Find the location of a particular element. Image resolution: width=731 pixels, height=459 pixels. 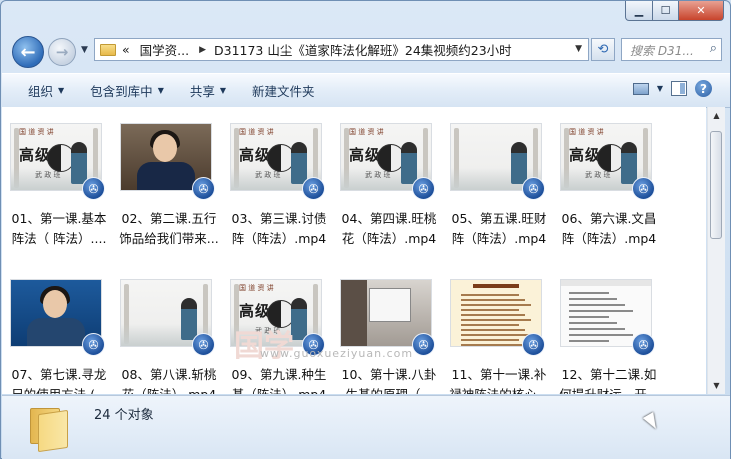

caption-buttons: ▁ ☐ ✕ is located at coordinates (674, 11).